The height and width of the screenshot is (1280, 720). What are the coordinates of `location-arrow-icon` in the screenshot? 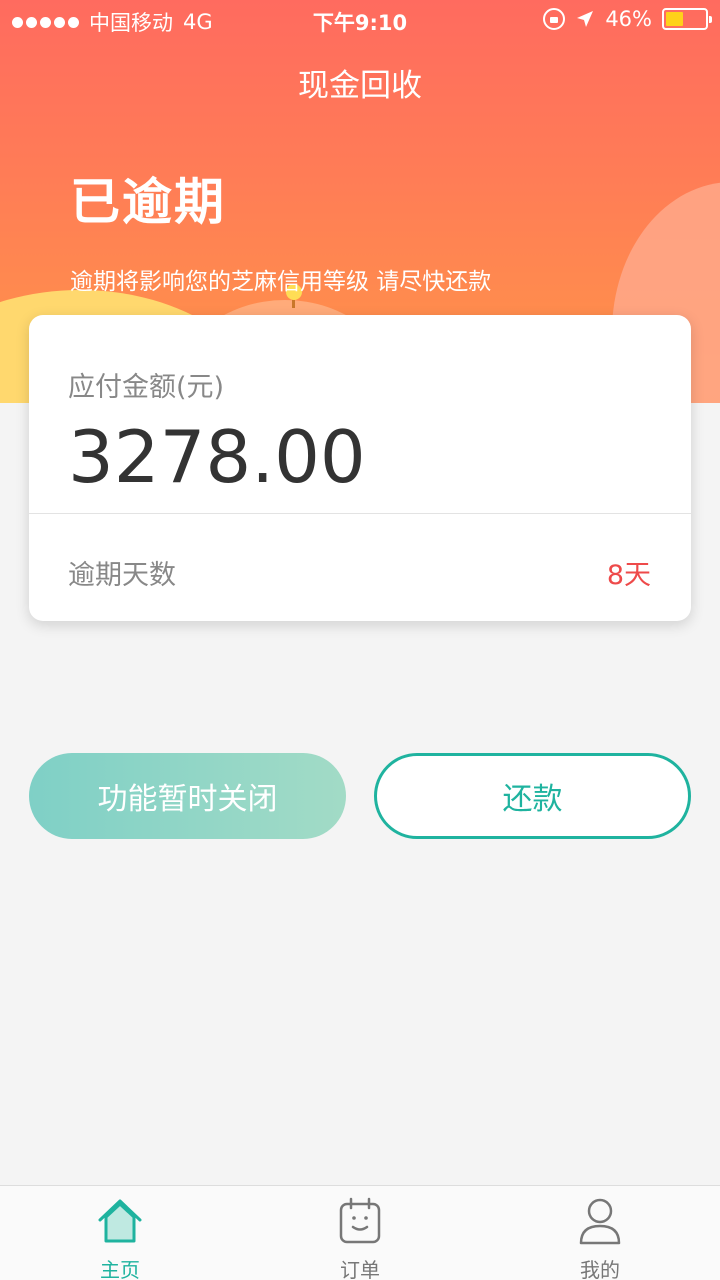 It's located at (585, 19).